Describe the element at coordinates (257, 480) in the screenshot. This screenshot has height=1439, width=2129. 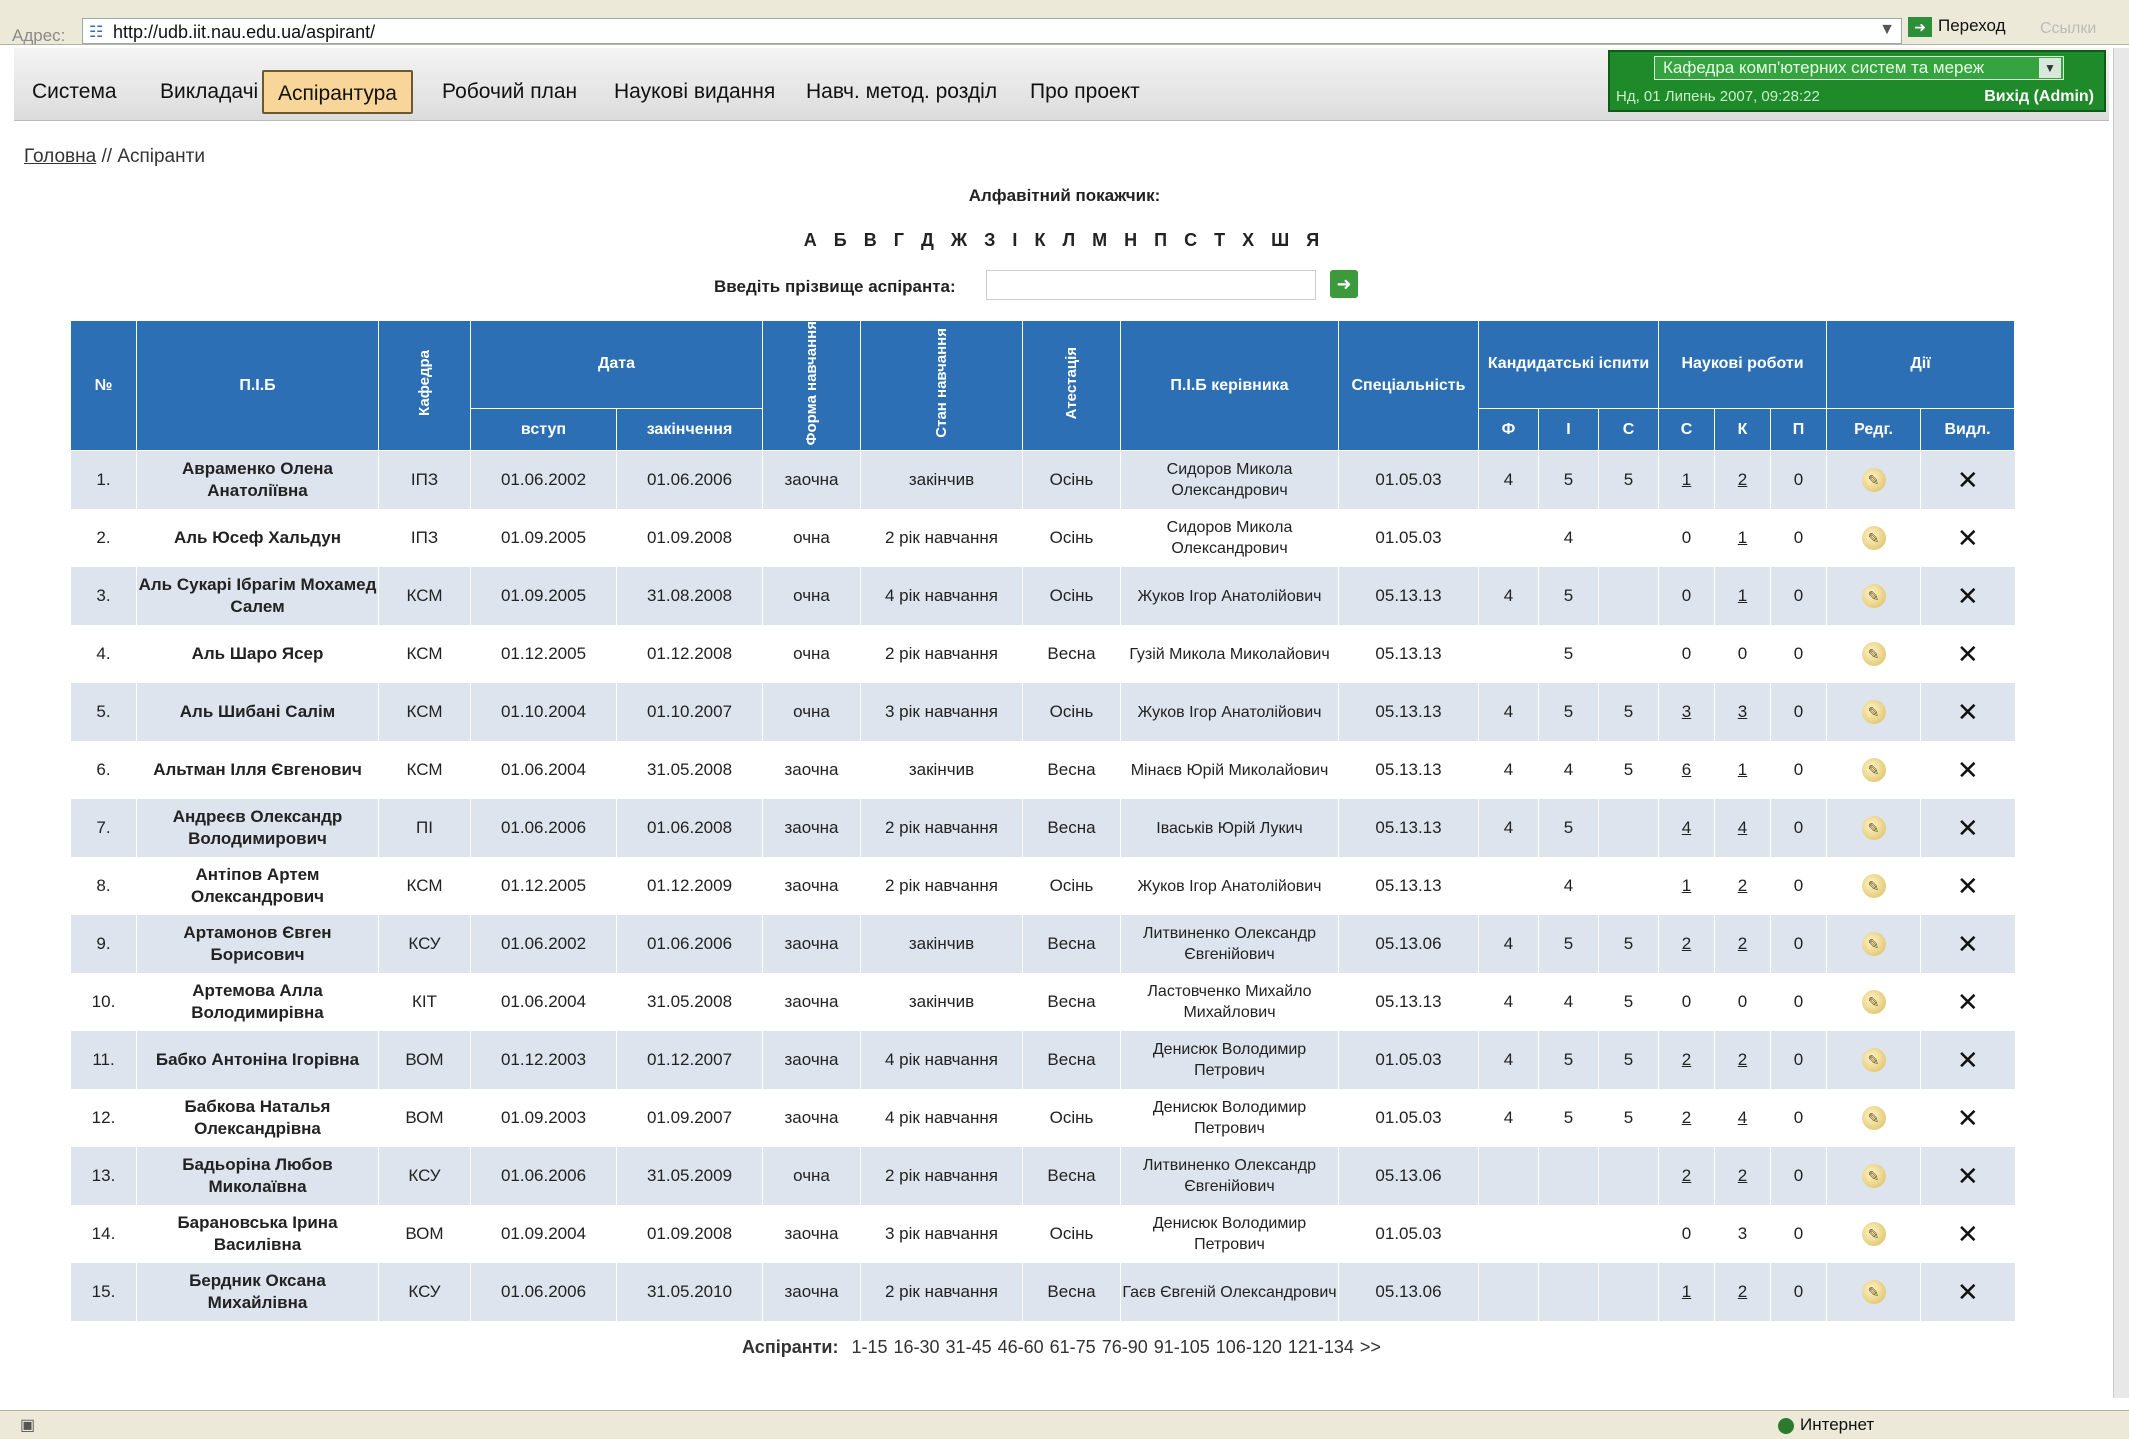
I see `cell-name: Авраменко Олена Анатоліївна` at that location.